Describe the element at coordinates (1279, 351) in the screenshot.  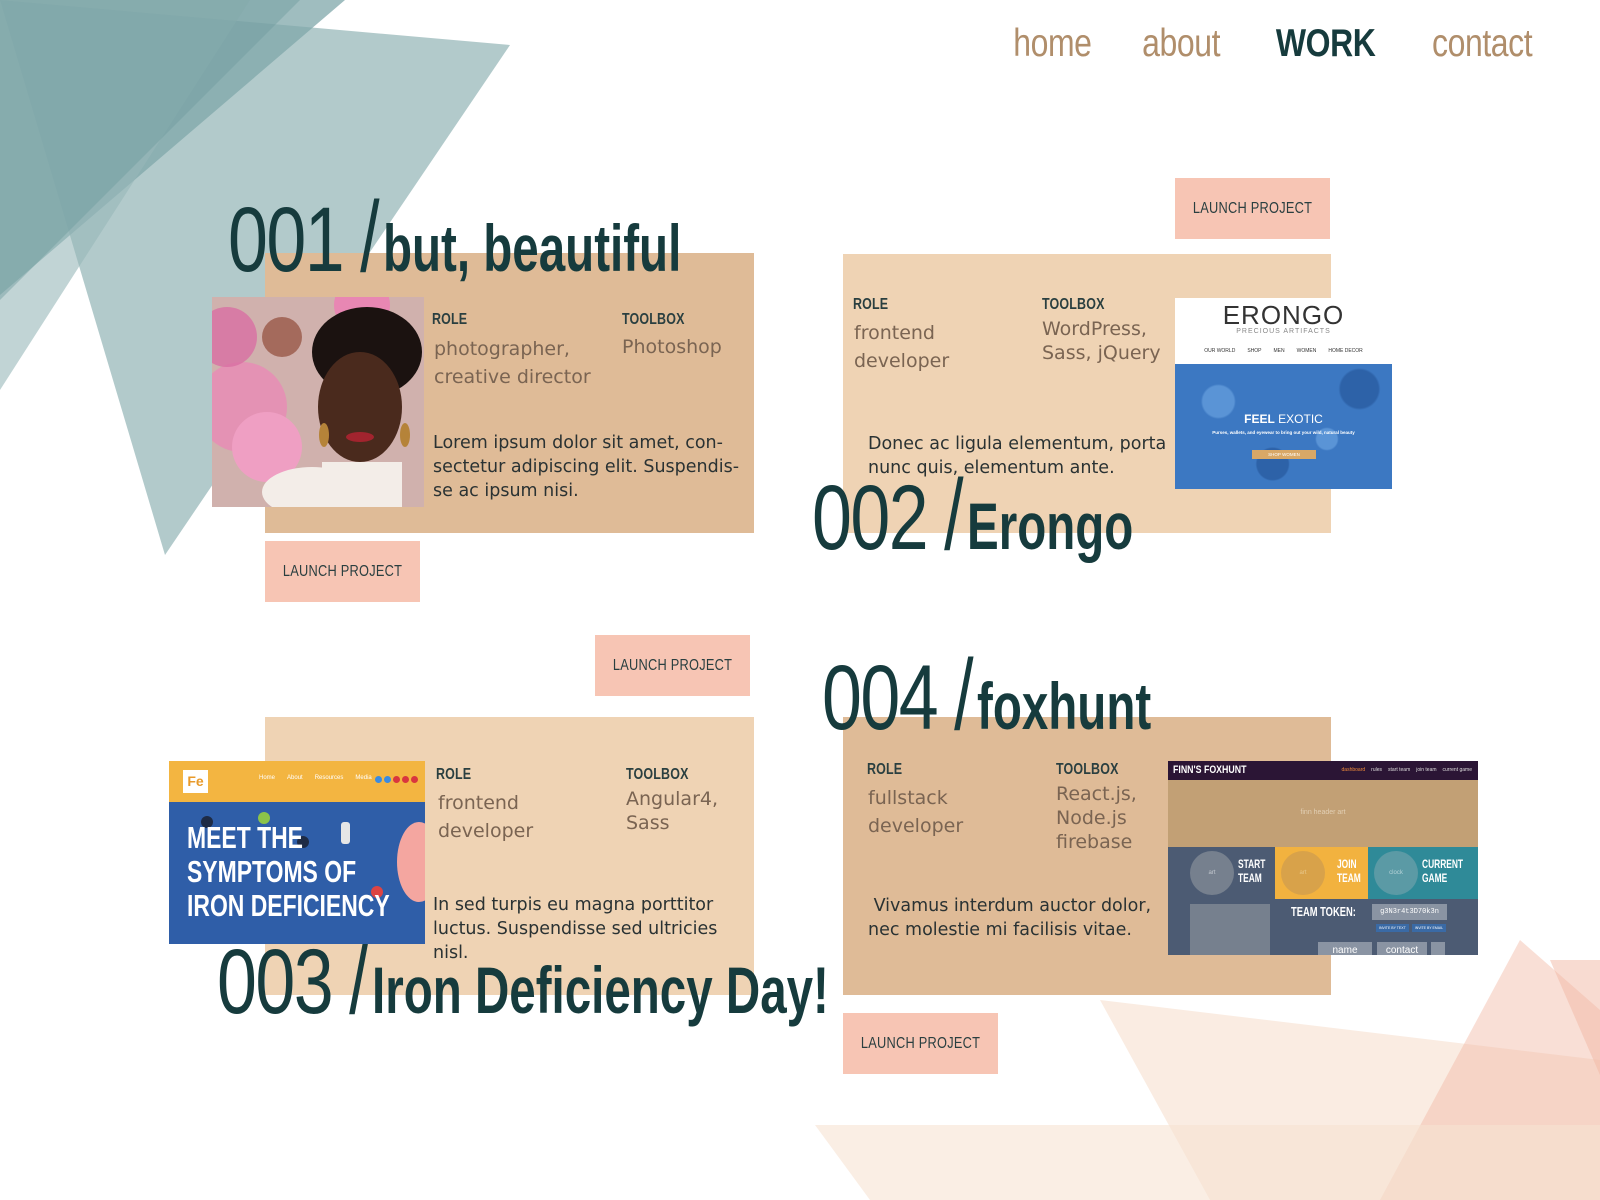
I see `erongo-menu-item: MEN` at that location.